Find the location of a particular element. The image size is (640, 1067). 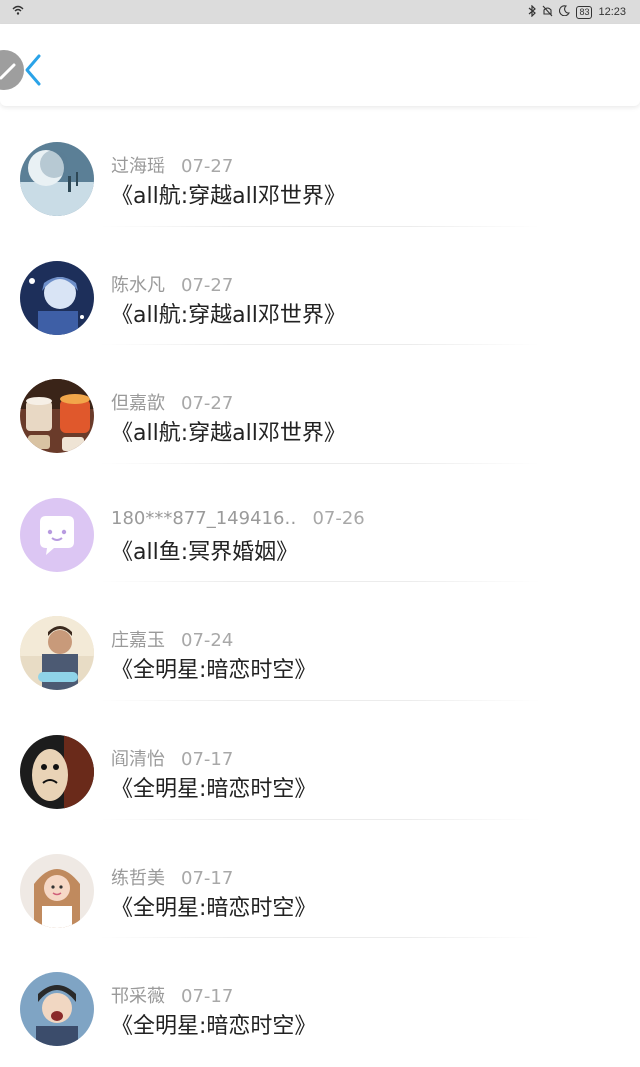

list-item: 陈水凡 07-27 《all航:穿越all邓世界》 is located at coordinates (320, 286).